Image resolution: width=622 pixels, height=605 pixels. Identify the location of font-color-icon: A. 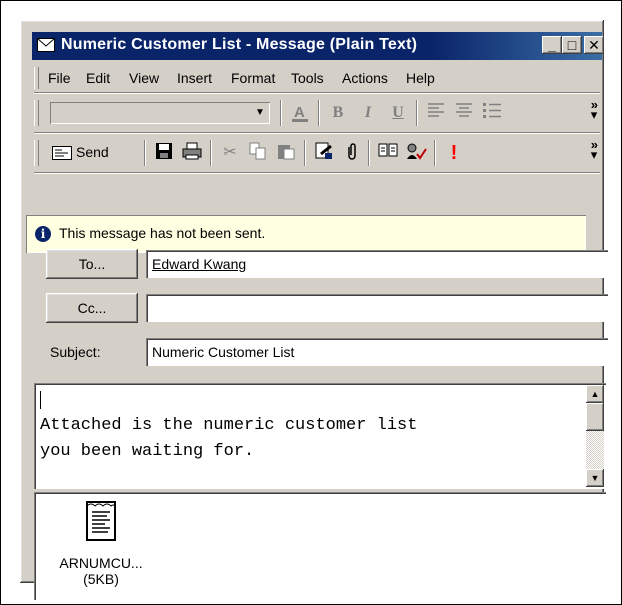
(300, 113).